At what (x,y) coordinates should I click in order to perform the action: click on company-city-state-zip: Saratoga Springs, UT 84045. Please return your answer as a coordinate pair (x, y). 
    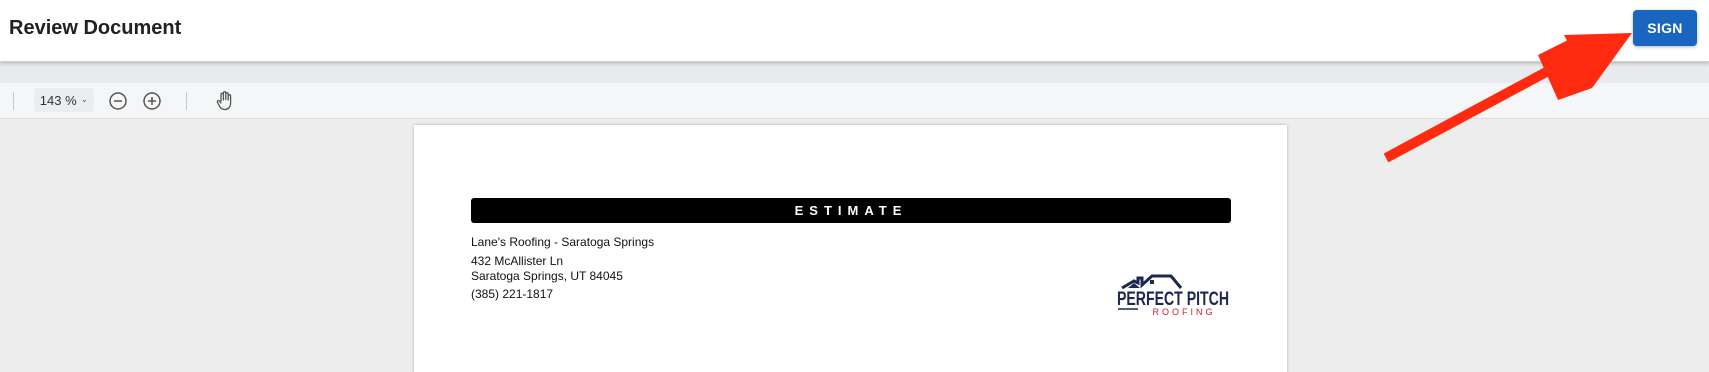
    Looking at the image, I should click on (547, 276).